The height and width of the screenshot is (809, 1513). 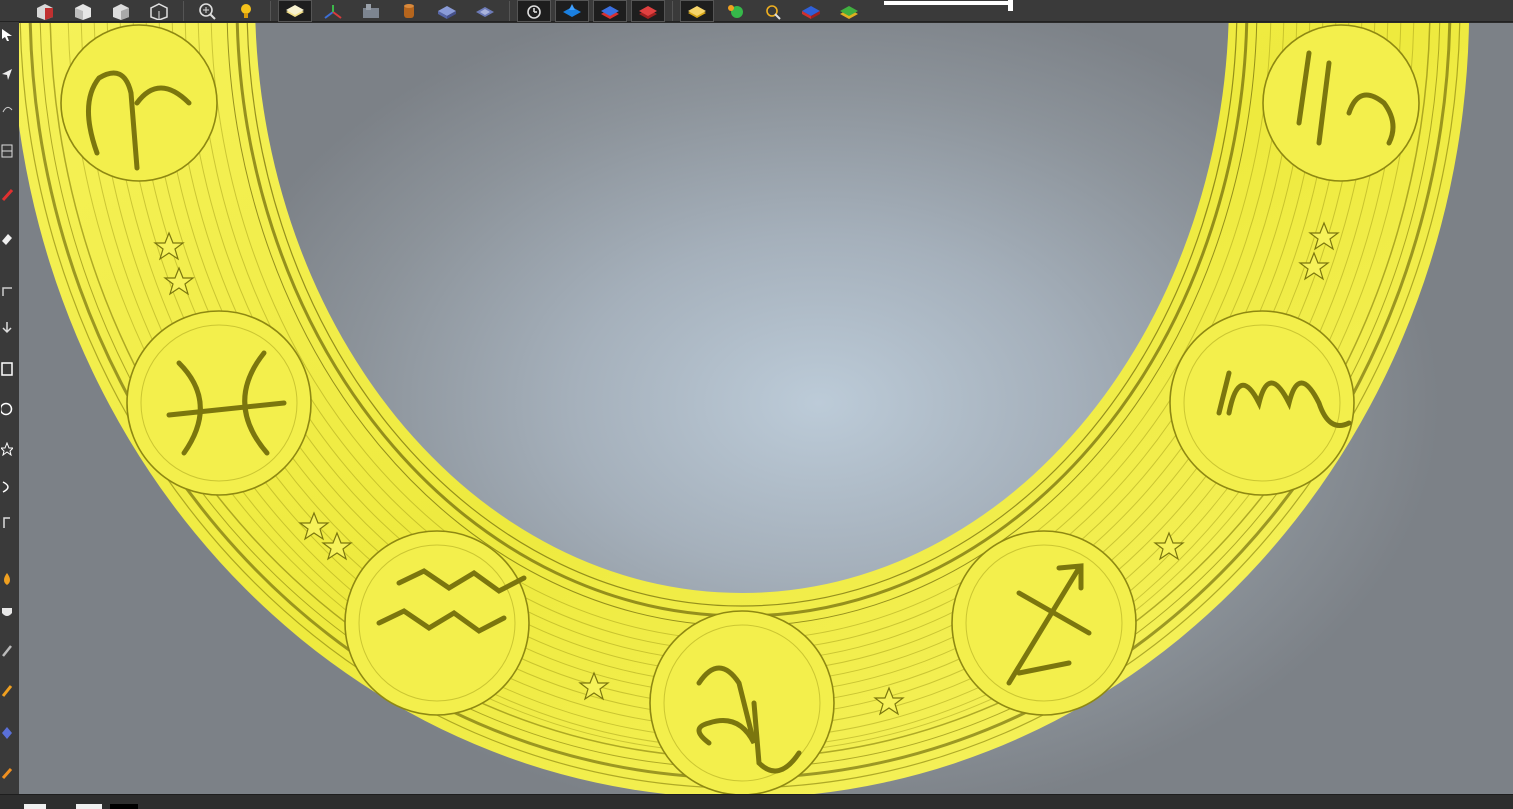 I want to click on layers-icon, so click(x=610, y=11).